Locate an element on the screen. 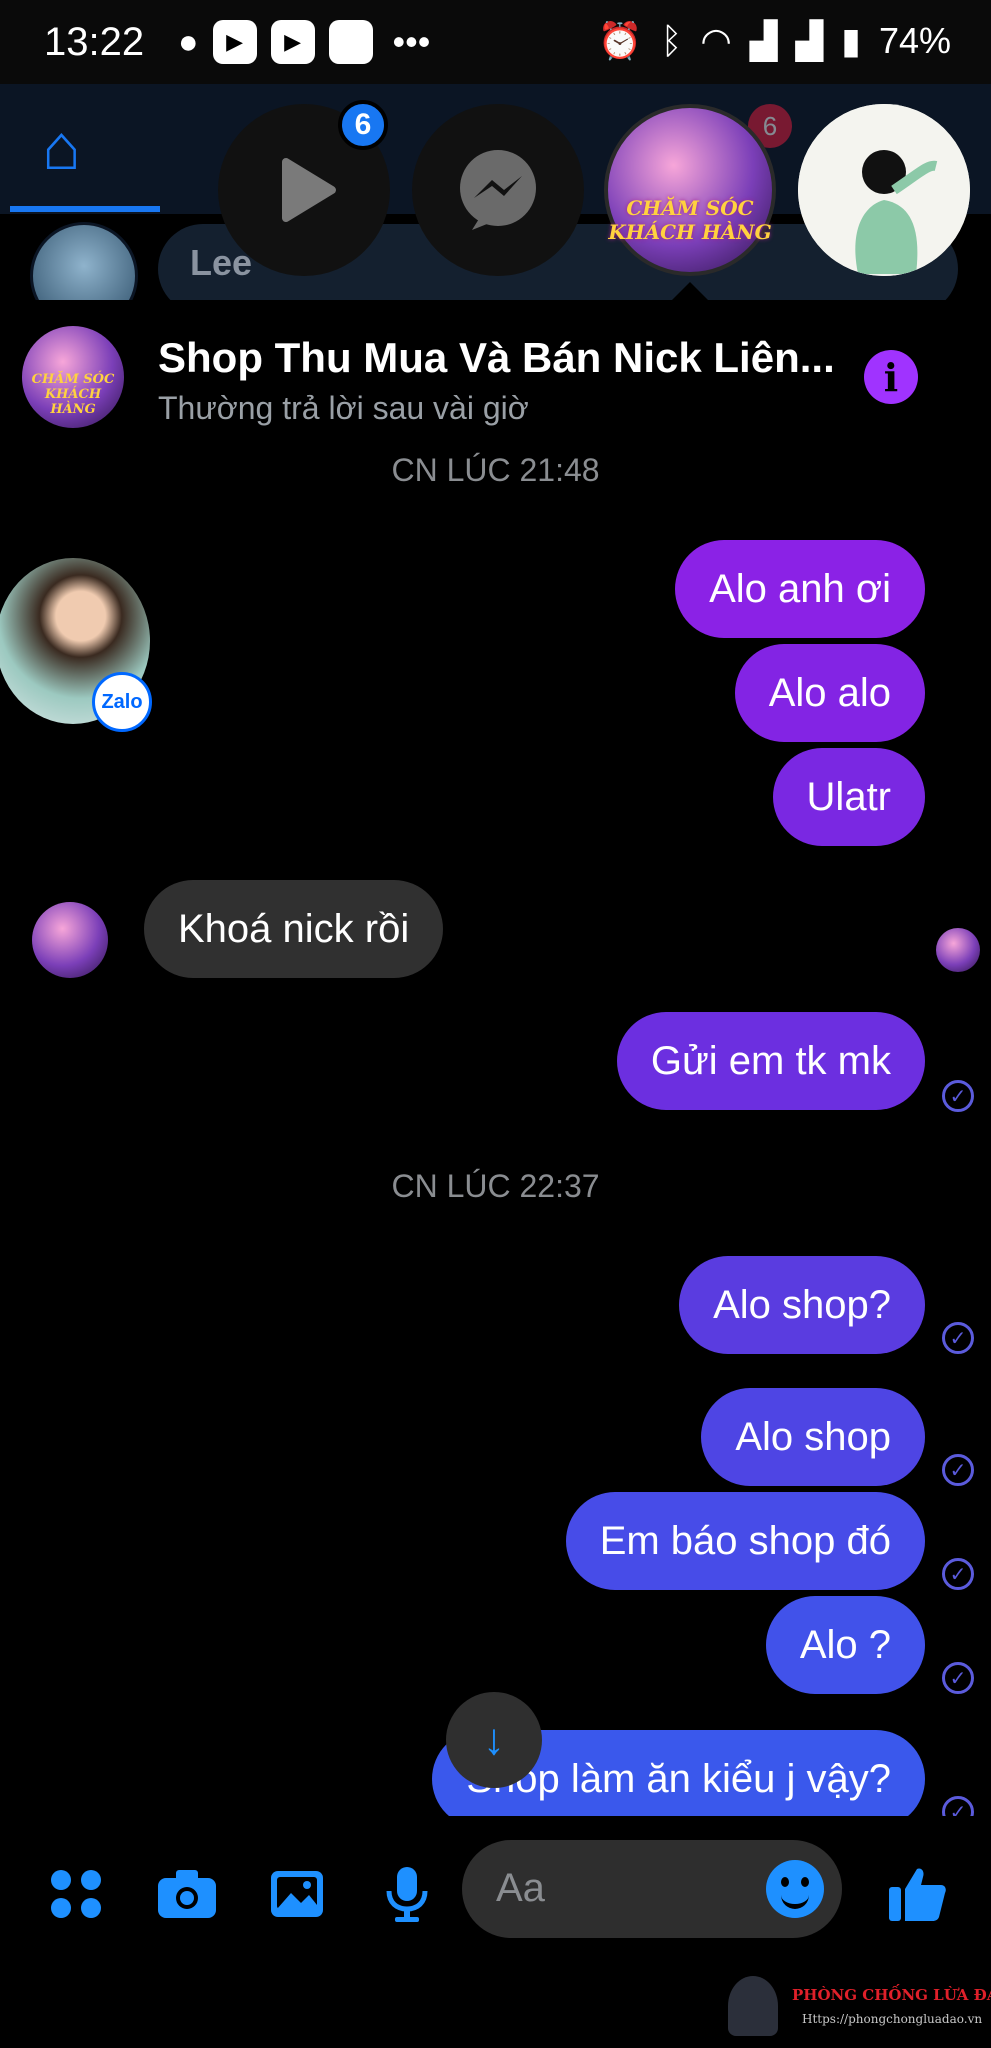  sender-avatar is located at coordinates (70, 940).